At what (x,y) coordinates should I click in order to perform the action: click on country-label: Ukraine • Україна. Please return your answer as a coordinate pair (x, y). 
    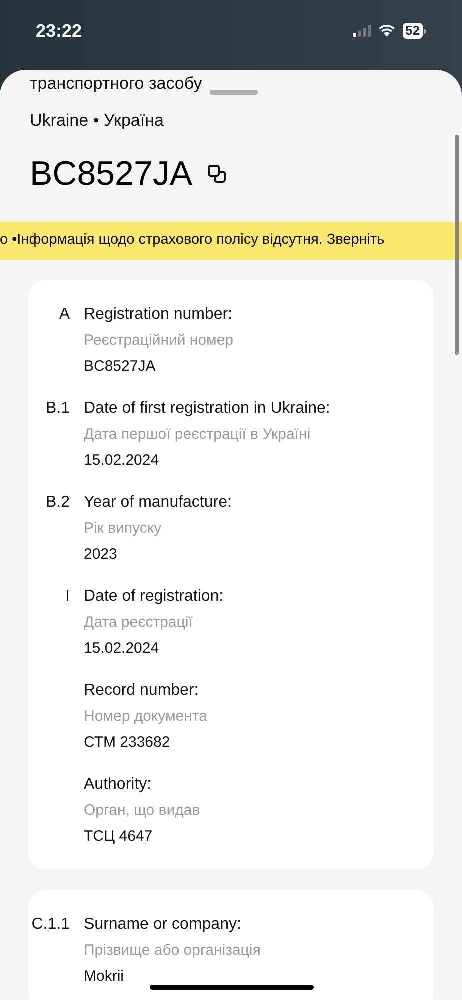
    Looking at the image, I should click on (97, 121).